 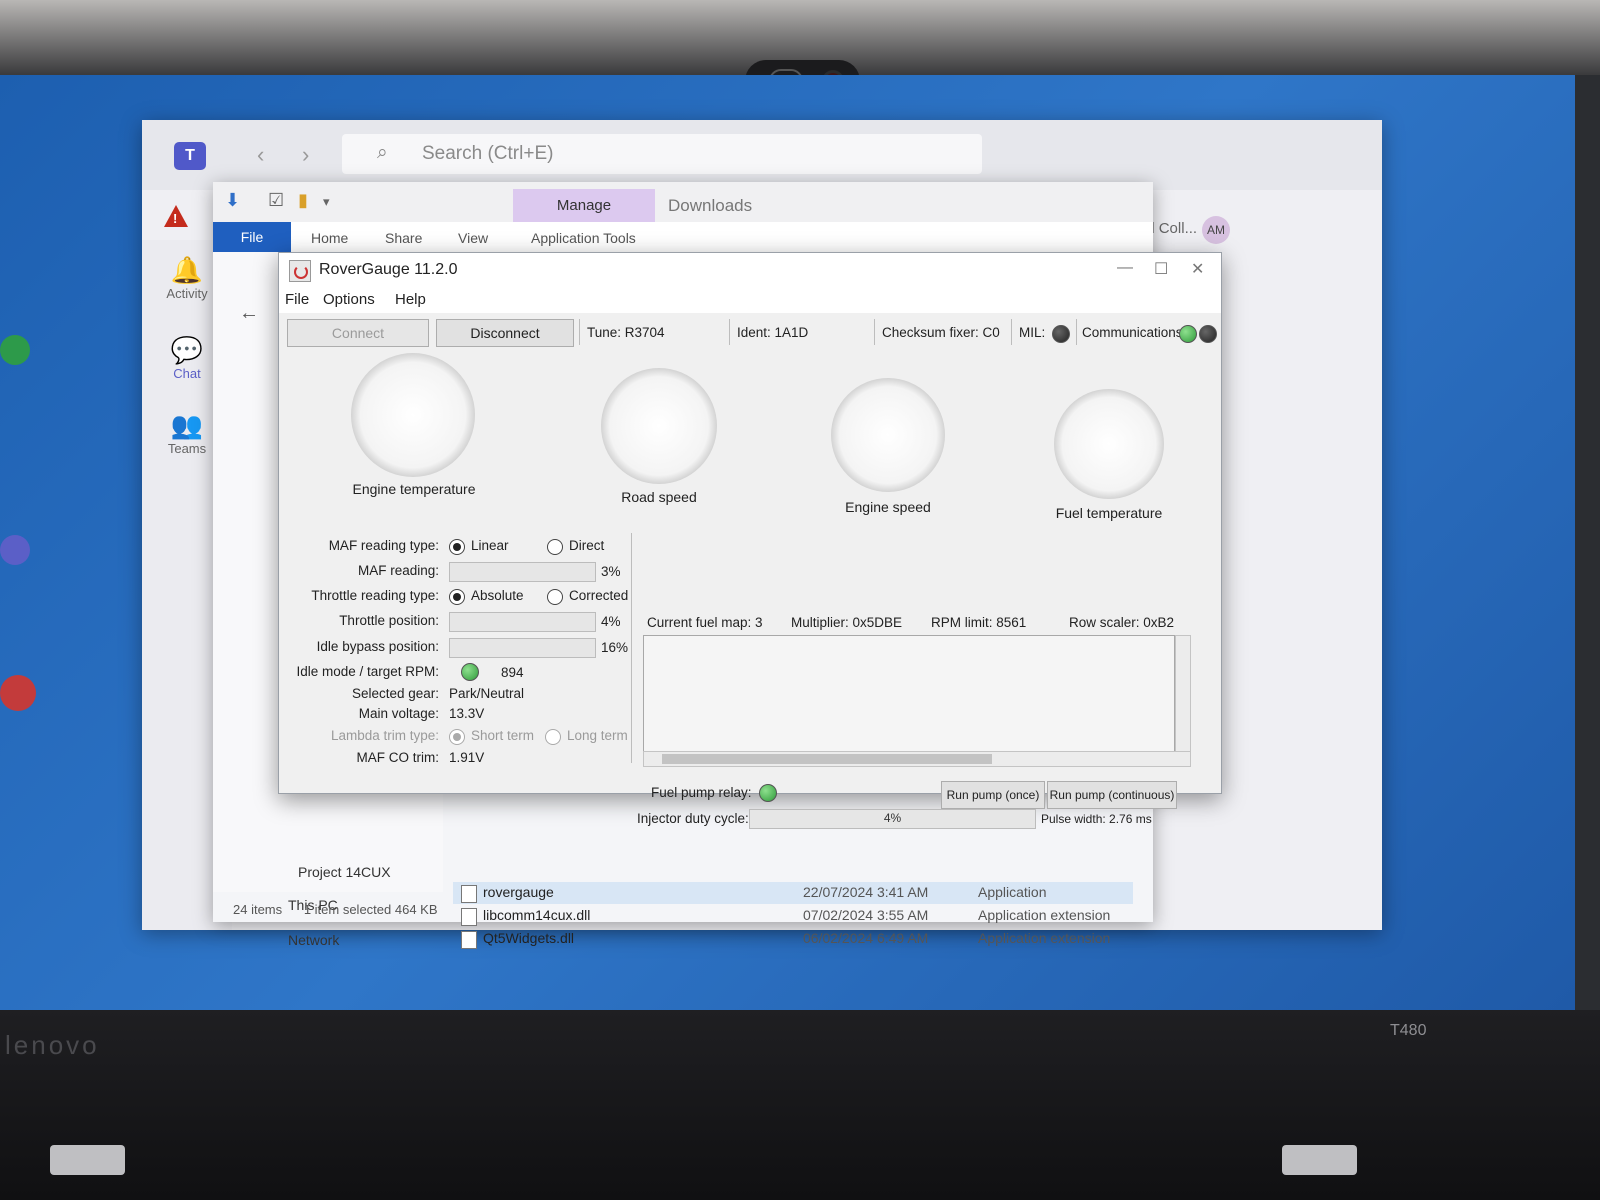 I want to click on lambda-long-radio, so click(x=553, y=737).